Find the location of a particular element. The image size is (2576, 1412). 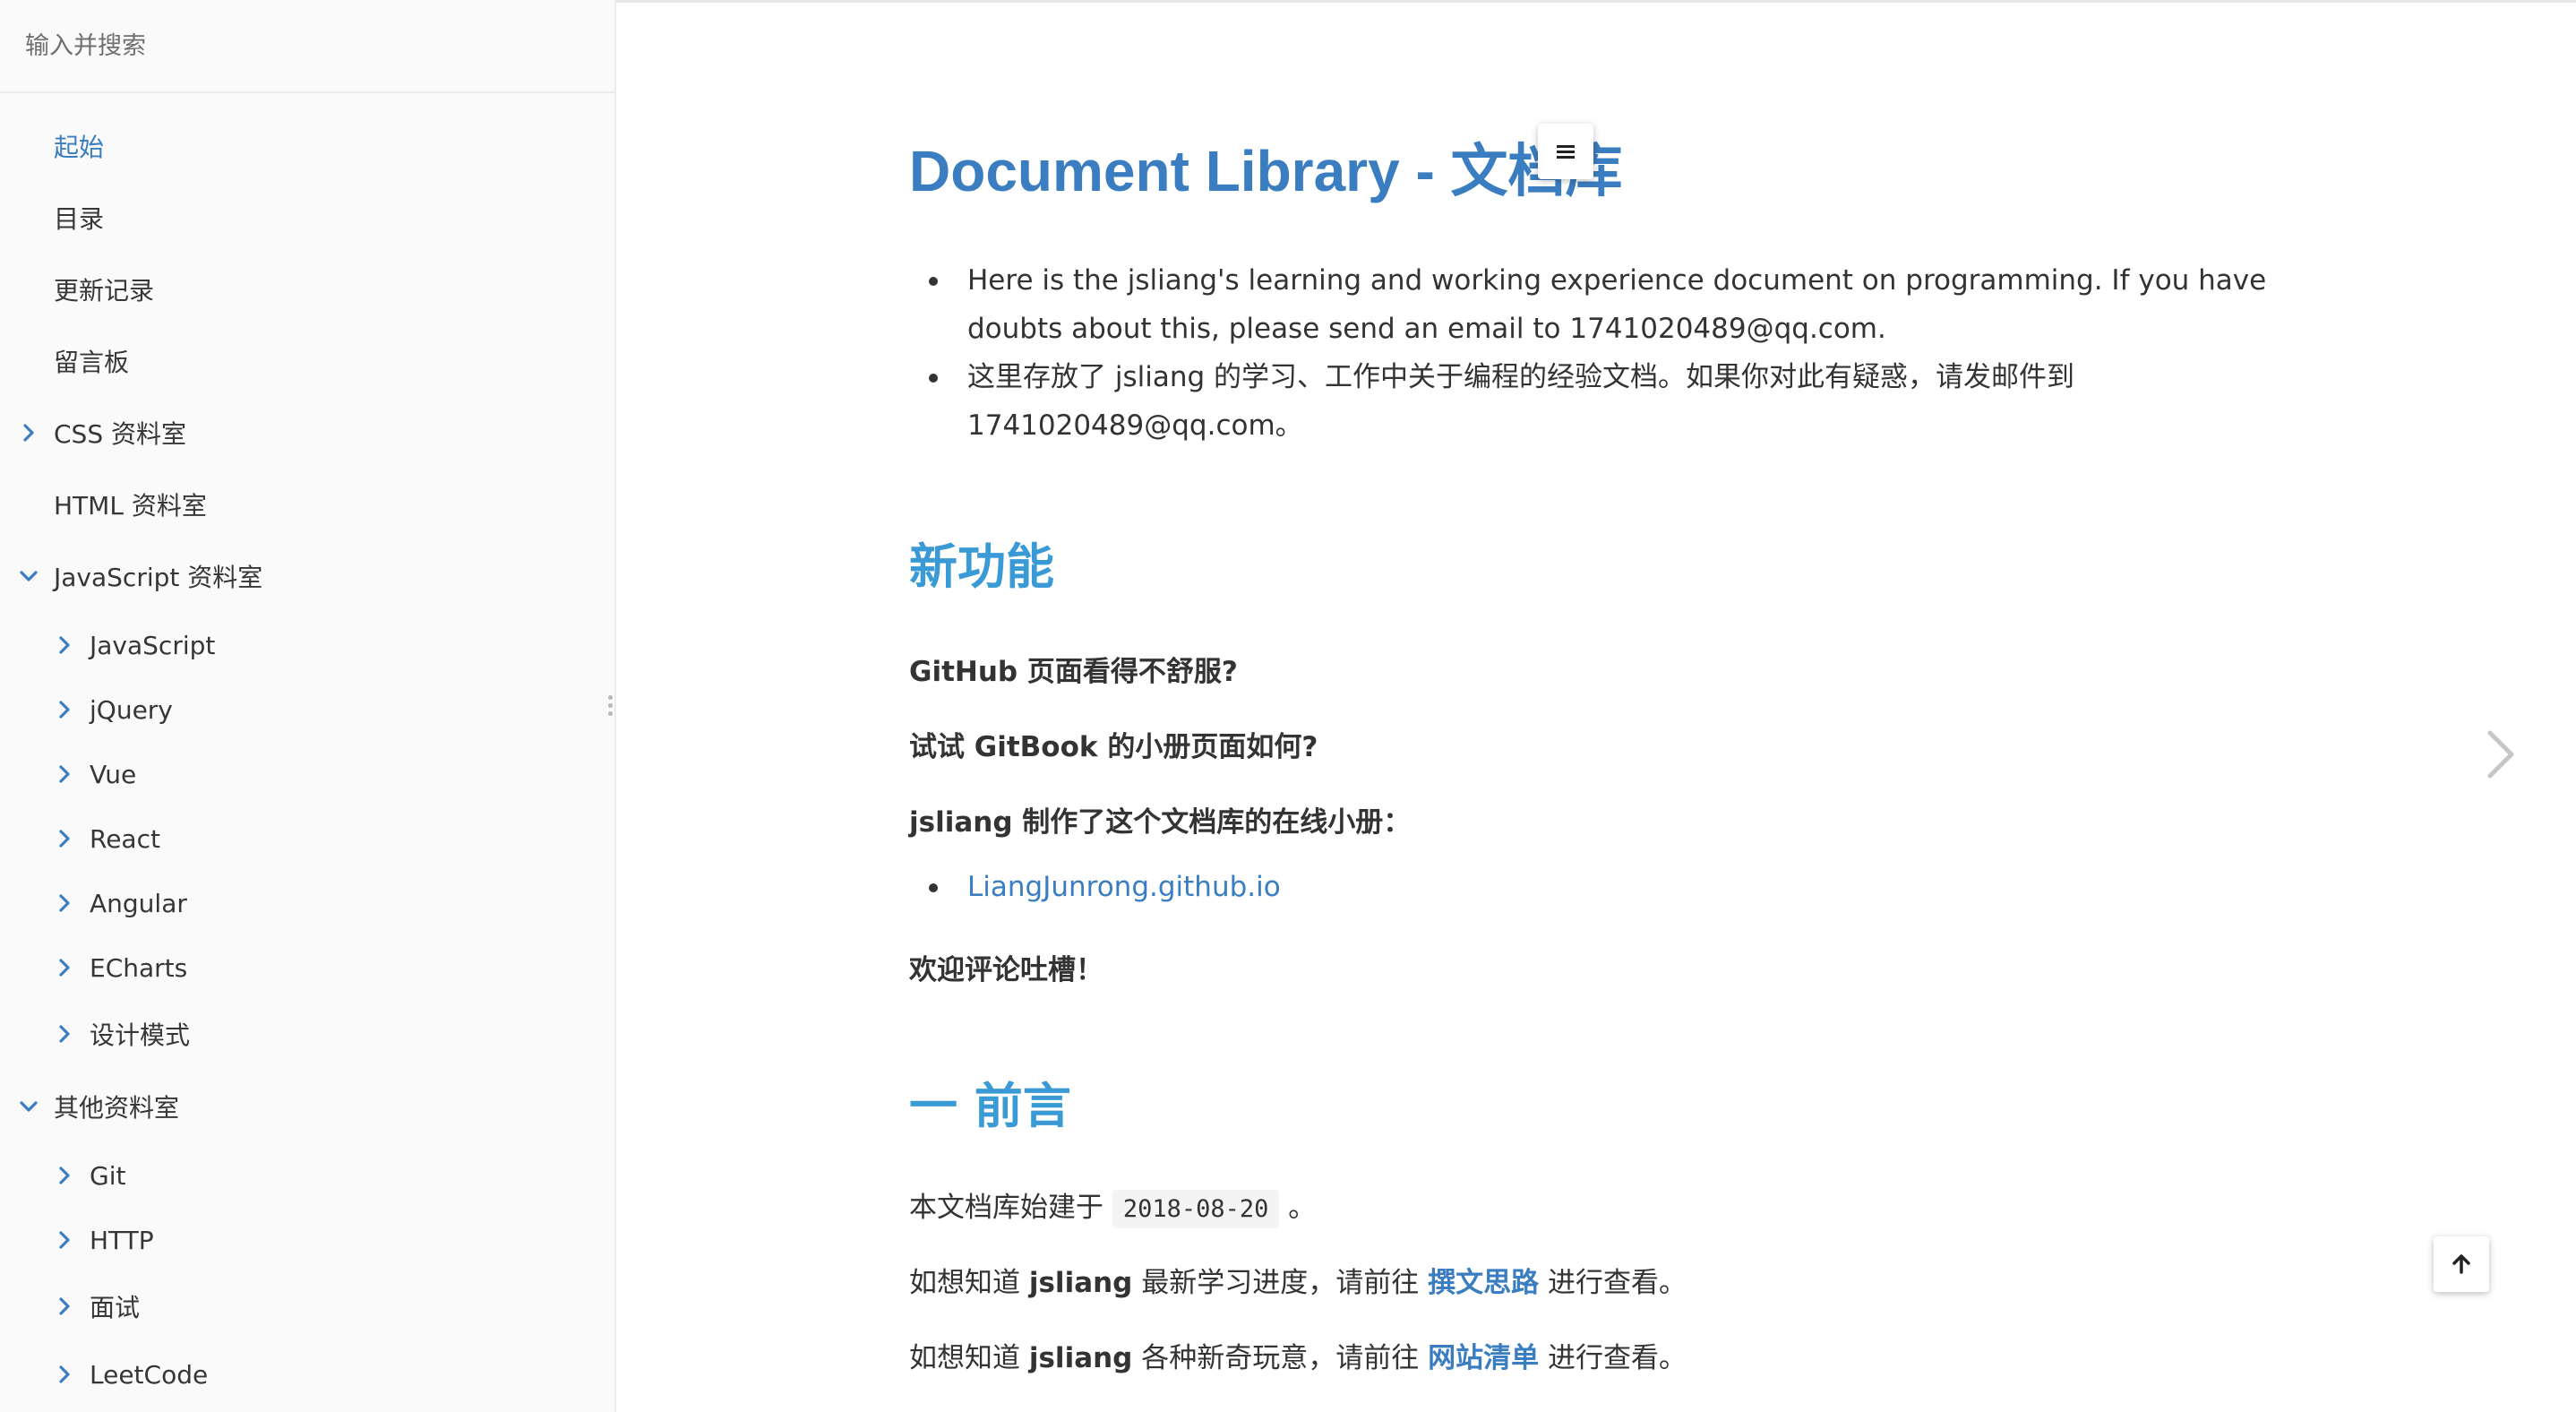

sidebar-item-angular: Angular is located at coordinates (307, 903).